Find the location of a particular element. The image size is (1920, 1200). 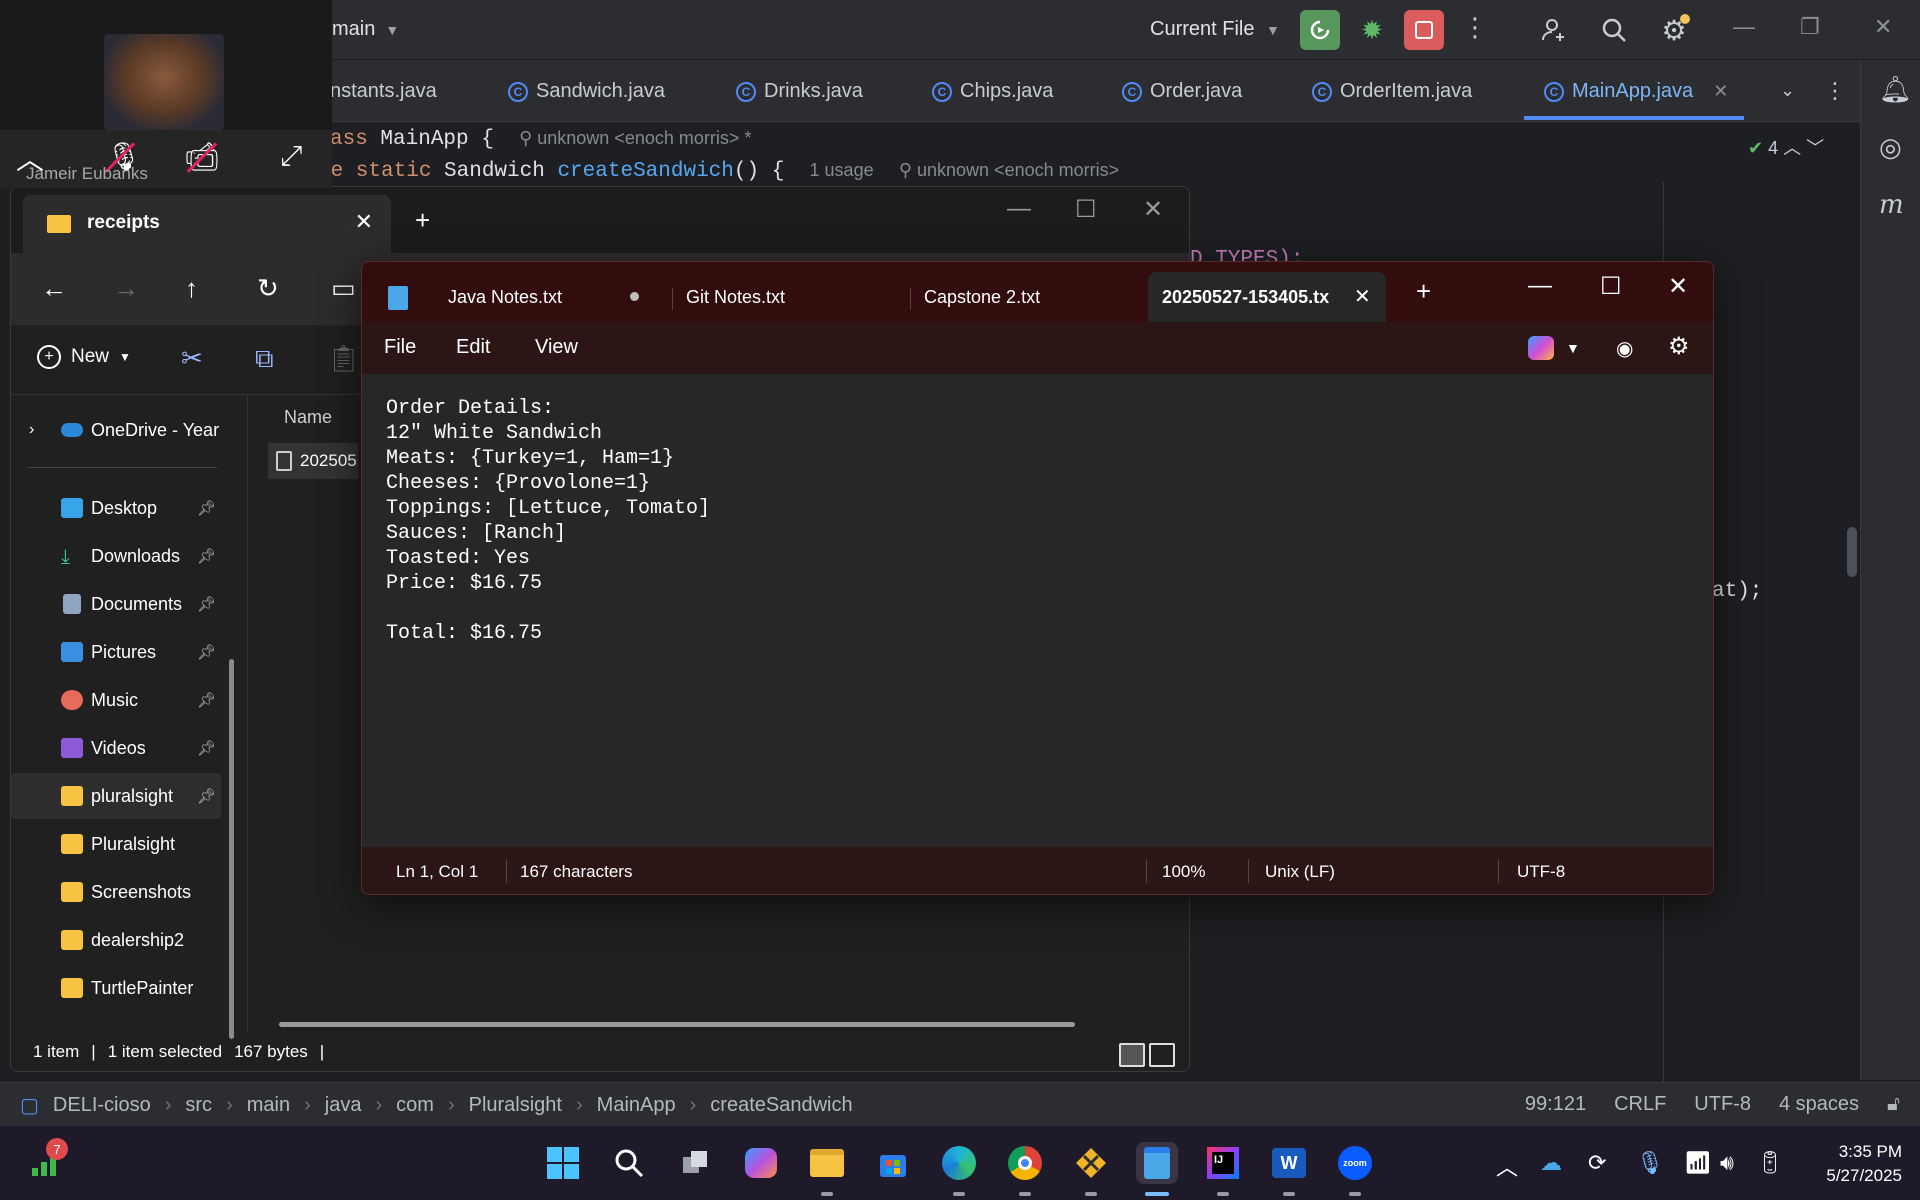

more-tabs-icon: ⋮ is located at coordinates (1835, 91).